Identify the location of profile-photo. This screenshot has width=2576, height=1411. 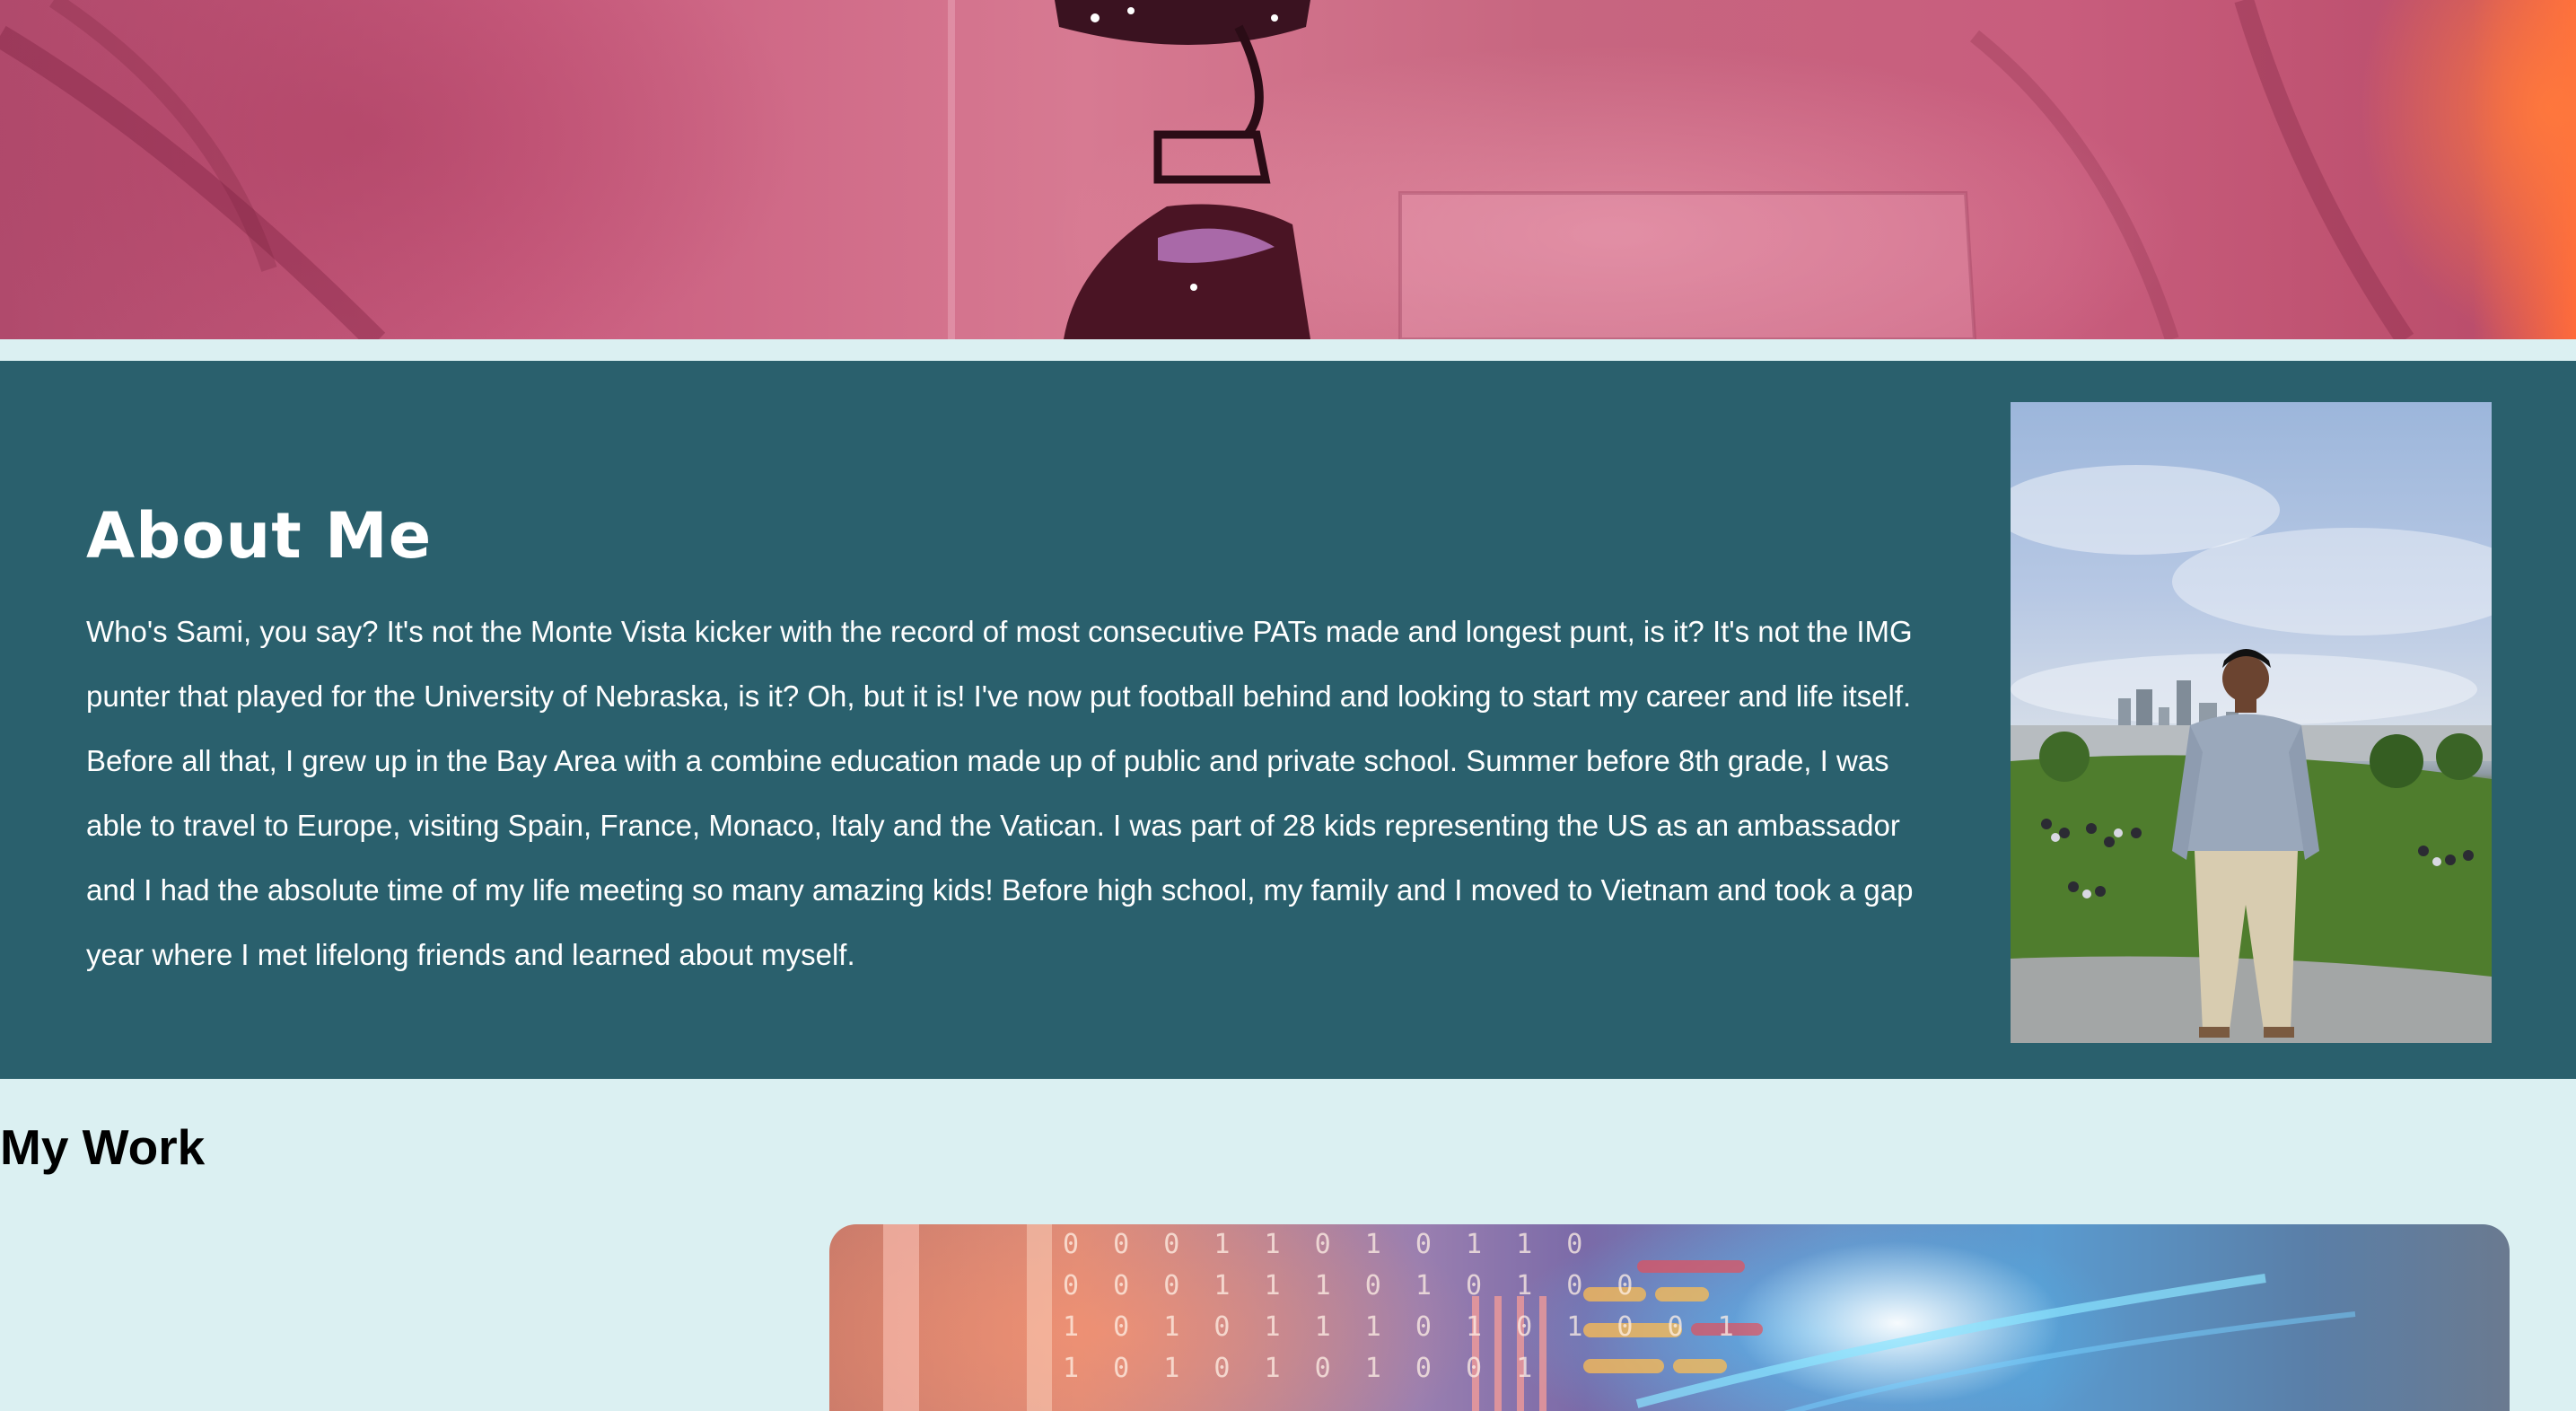
(2251, 723).